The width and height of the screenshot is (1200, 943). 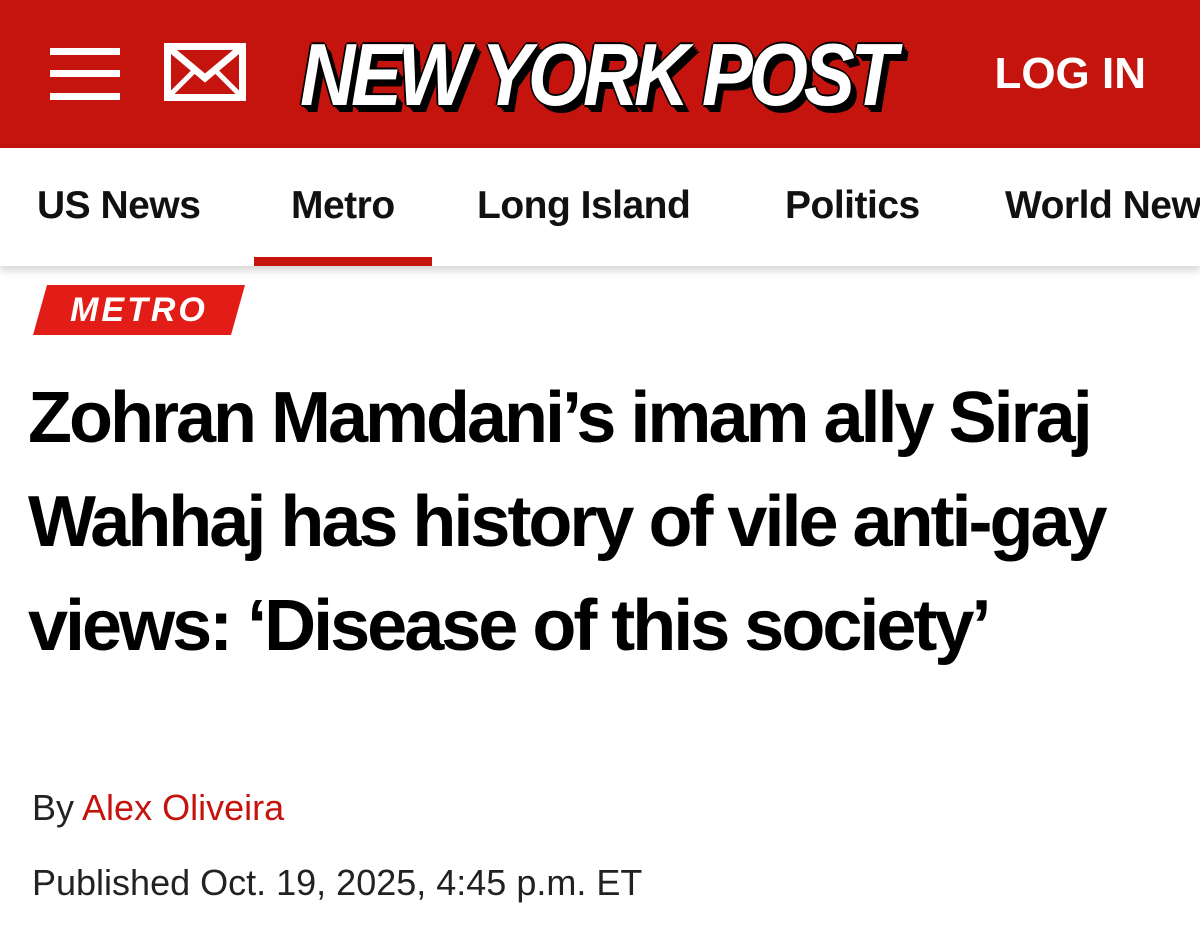 I want to click on nav-item-world-news: World News, so click(x=1102, y=207).